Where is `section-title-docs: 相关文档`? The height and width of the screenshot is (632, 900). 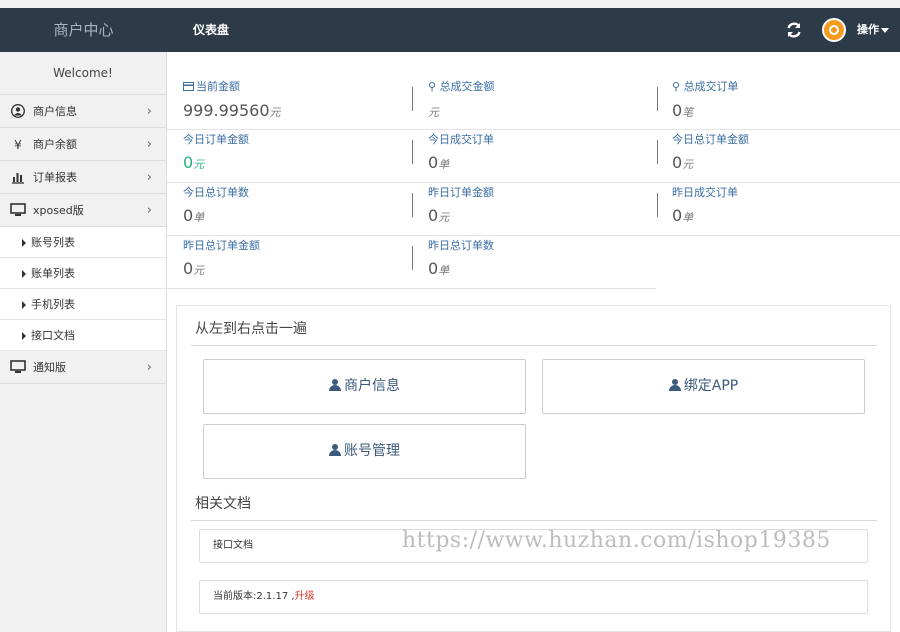 section-title-docs: 相关文档 is located at coordinates (223, 504).